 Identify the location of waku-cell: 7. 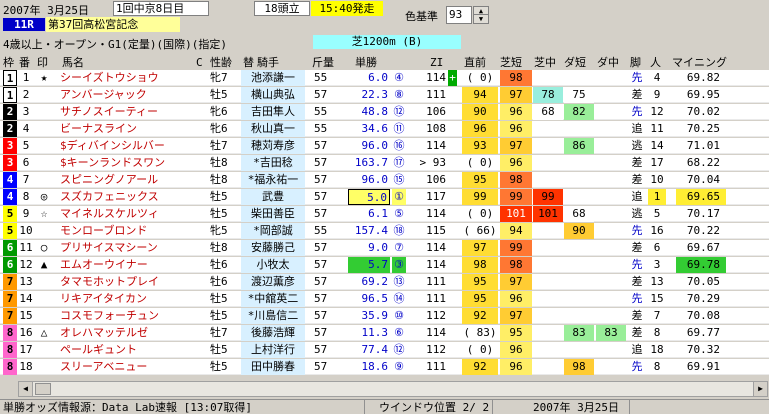
(10, 316).